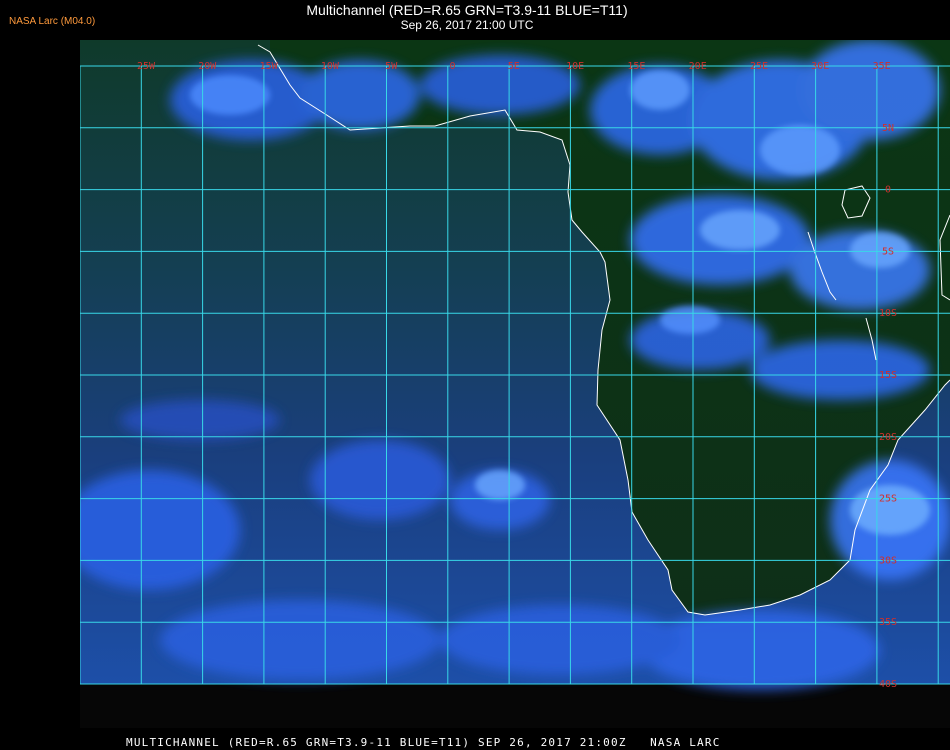 The width and height of the screenshot is (950, 750). I want to click on map-frame-bottom, so click(515, 706).